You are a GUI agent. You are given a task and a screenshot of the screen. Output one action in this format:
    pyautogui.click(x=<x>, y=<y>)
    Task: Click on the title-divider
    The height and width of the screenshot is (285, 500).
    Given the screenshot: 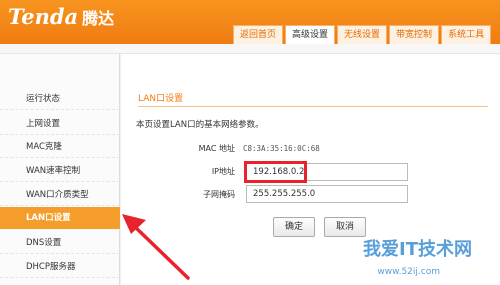 What is the action you would take?
    pyautogui.click(x=313, y=106)
    